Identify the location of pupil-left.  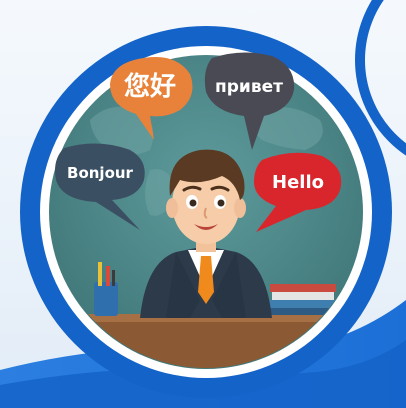
(193, 203).